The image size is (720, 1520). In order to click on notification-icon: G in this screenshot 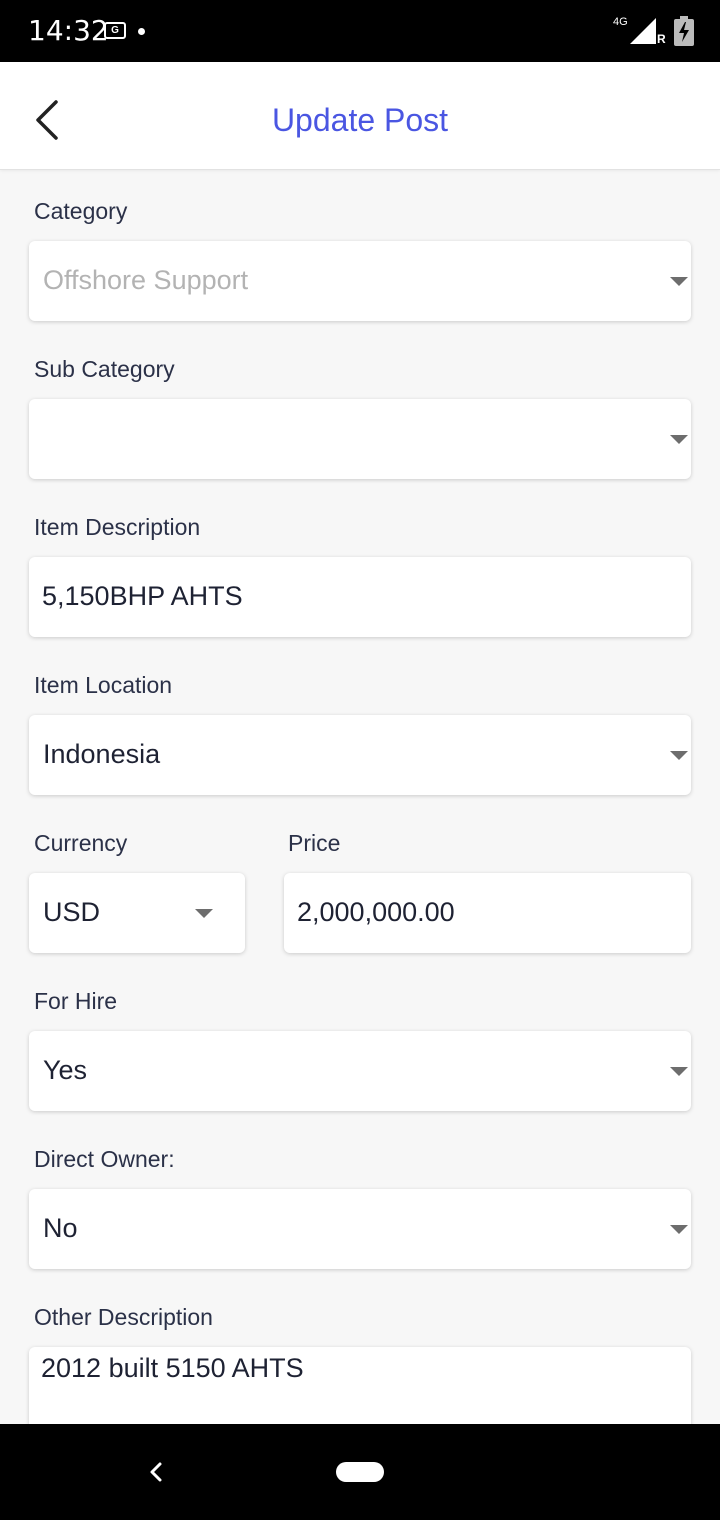, I will do `click(115, 30)`.